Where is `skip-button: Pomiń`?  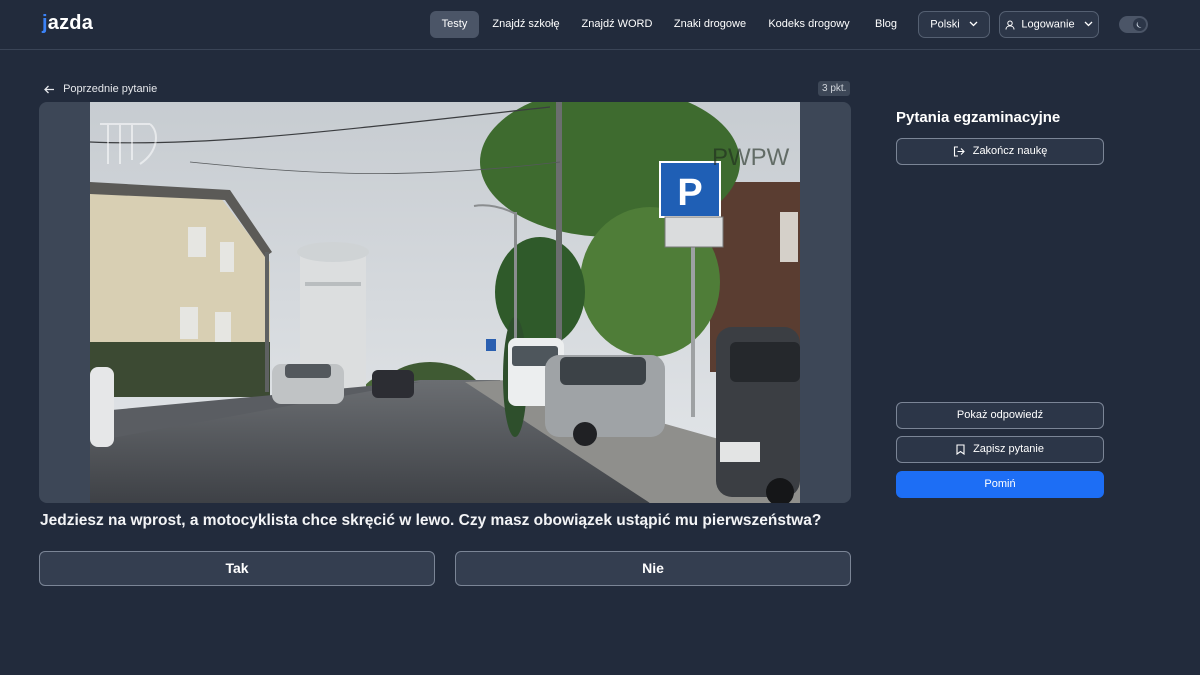 skip-button: Pomiń is located at coordinates (1000, 484).